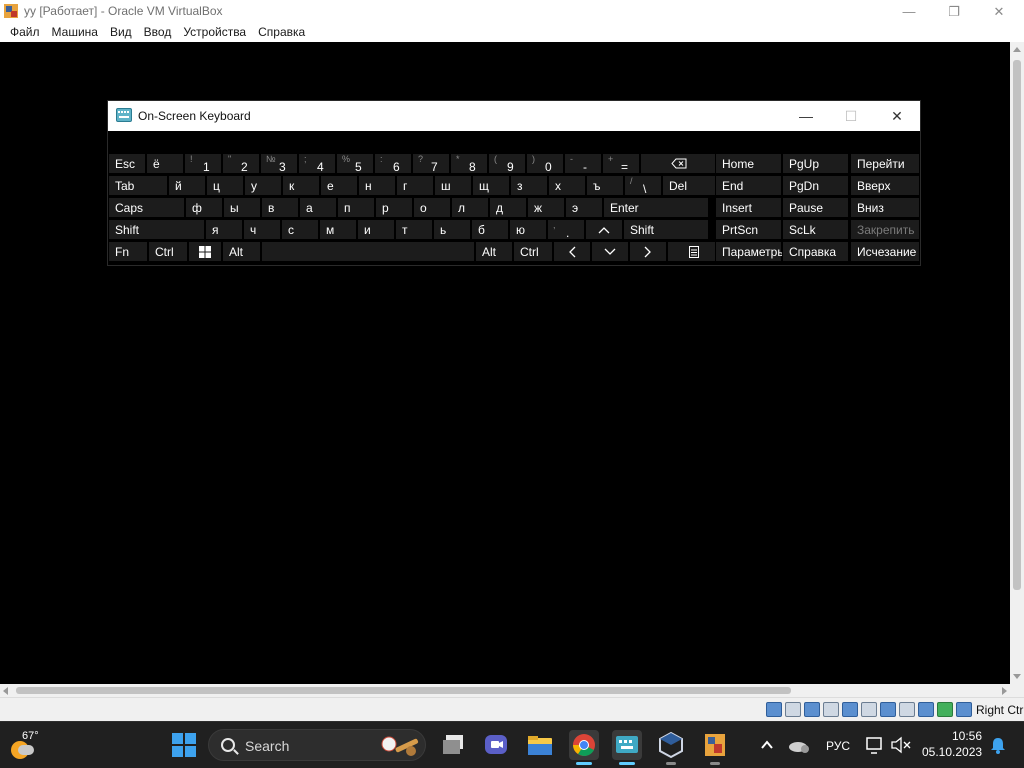 The width and height of the screenshot is (1024, 768). I want to click on minimize-button: —, so click(909, 11).